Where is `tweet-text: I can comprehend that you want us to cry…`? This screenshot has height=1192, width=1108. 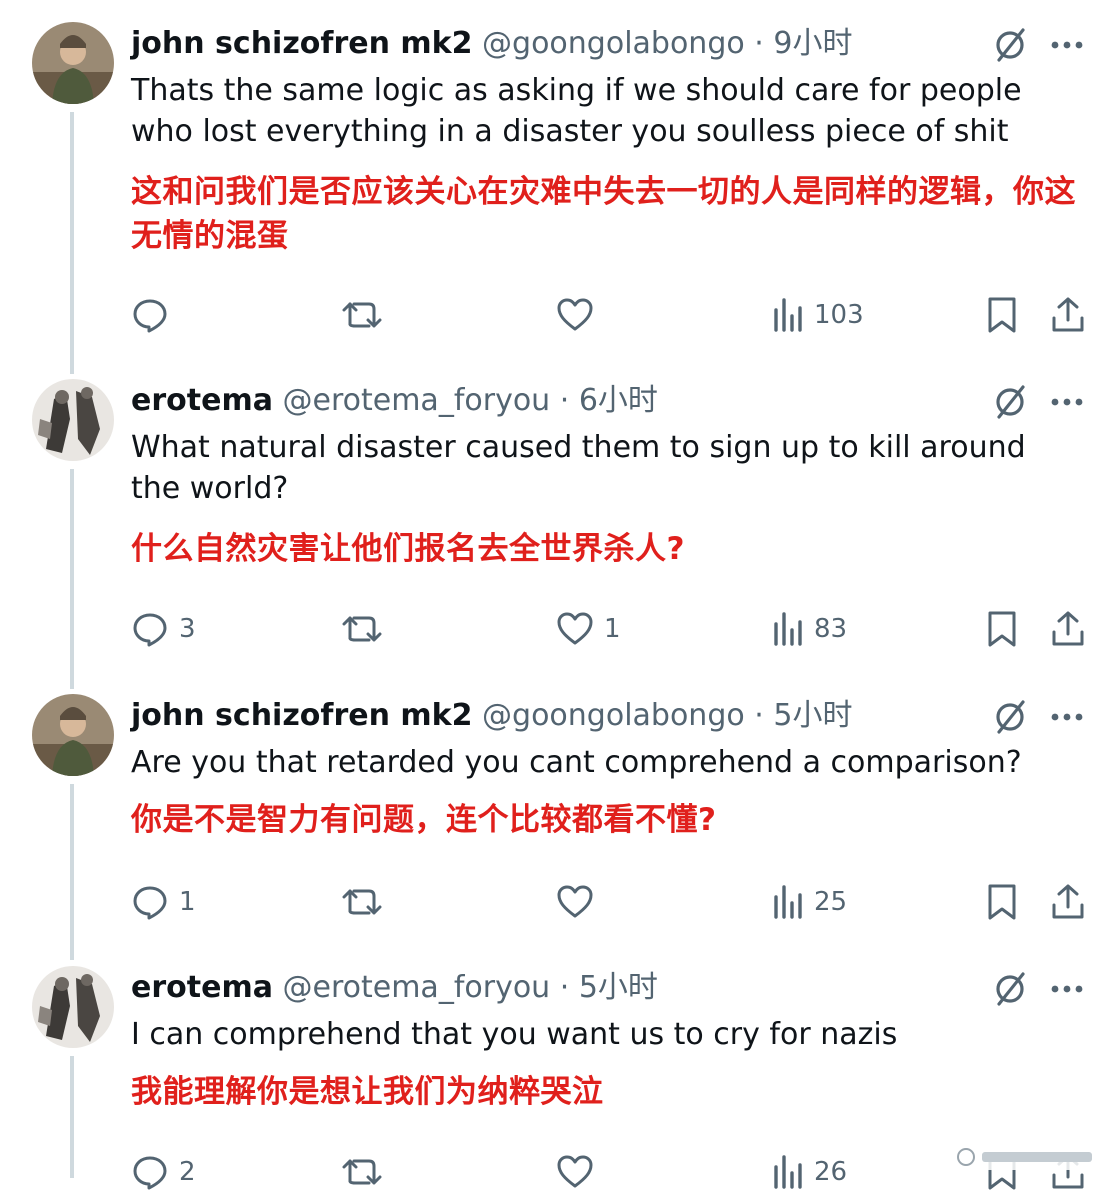
tweet-text: I can comprehend that you want us to cry… is located at coordinates (514, 1034).